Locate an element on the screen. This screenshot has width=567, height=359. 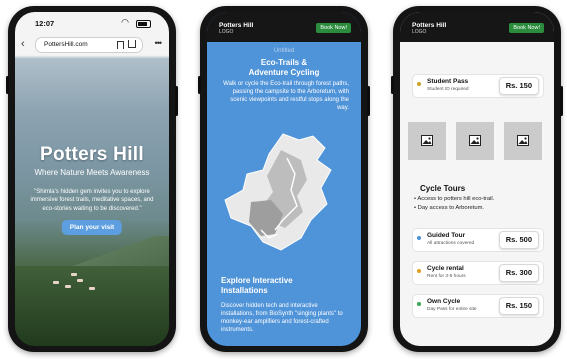
forest-background is located at coordinates (92, 306).